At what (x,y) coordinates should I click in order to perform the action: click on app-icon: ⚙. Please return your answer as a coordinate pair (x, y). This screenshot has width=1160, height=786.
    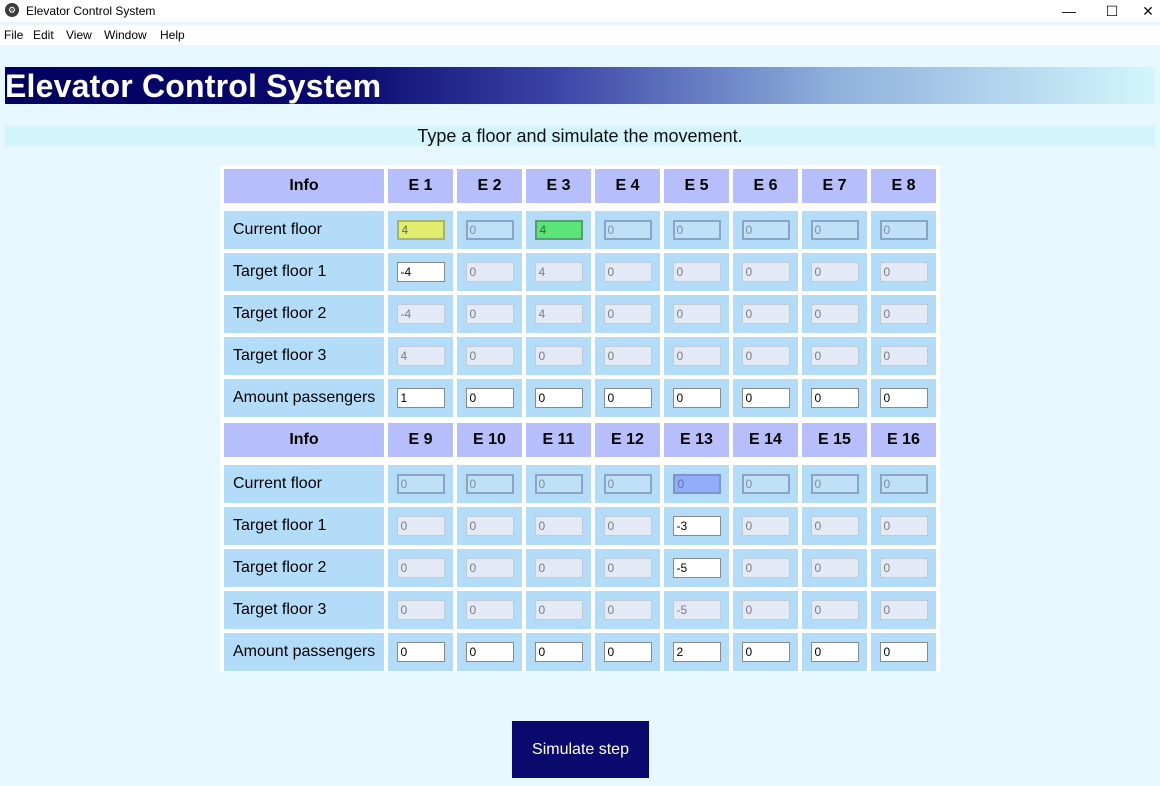
    Looking at the image, I should click on (12, 10).